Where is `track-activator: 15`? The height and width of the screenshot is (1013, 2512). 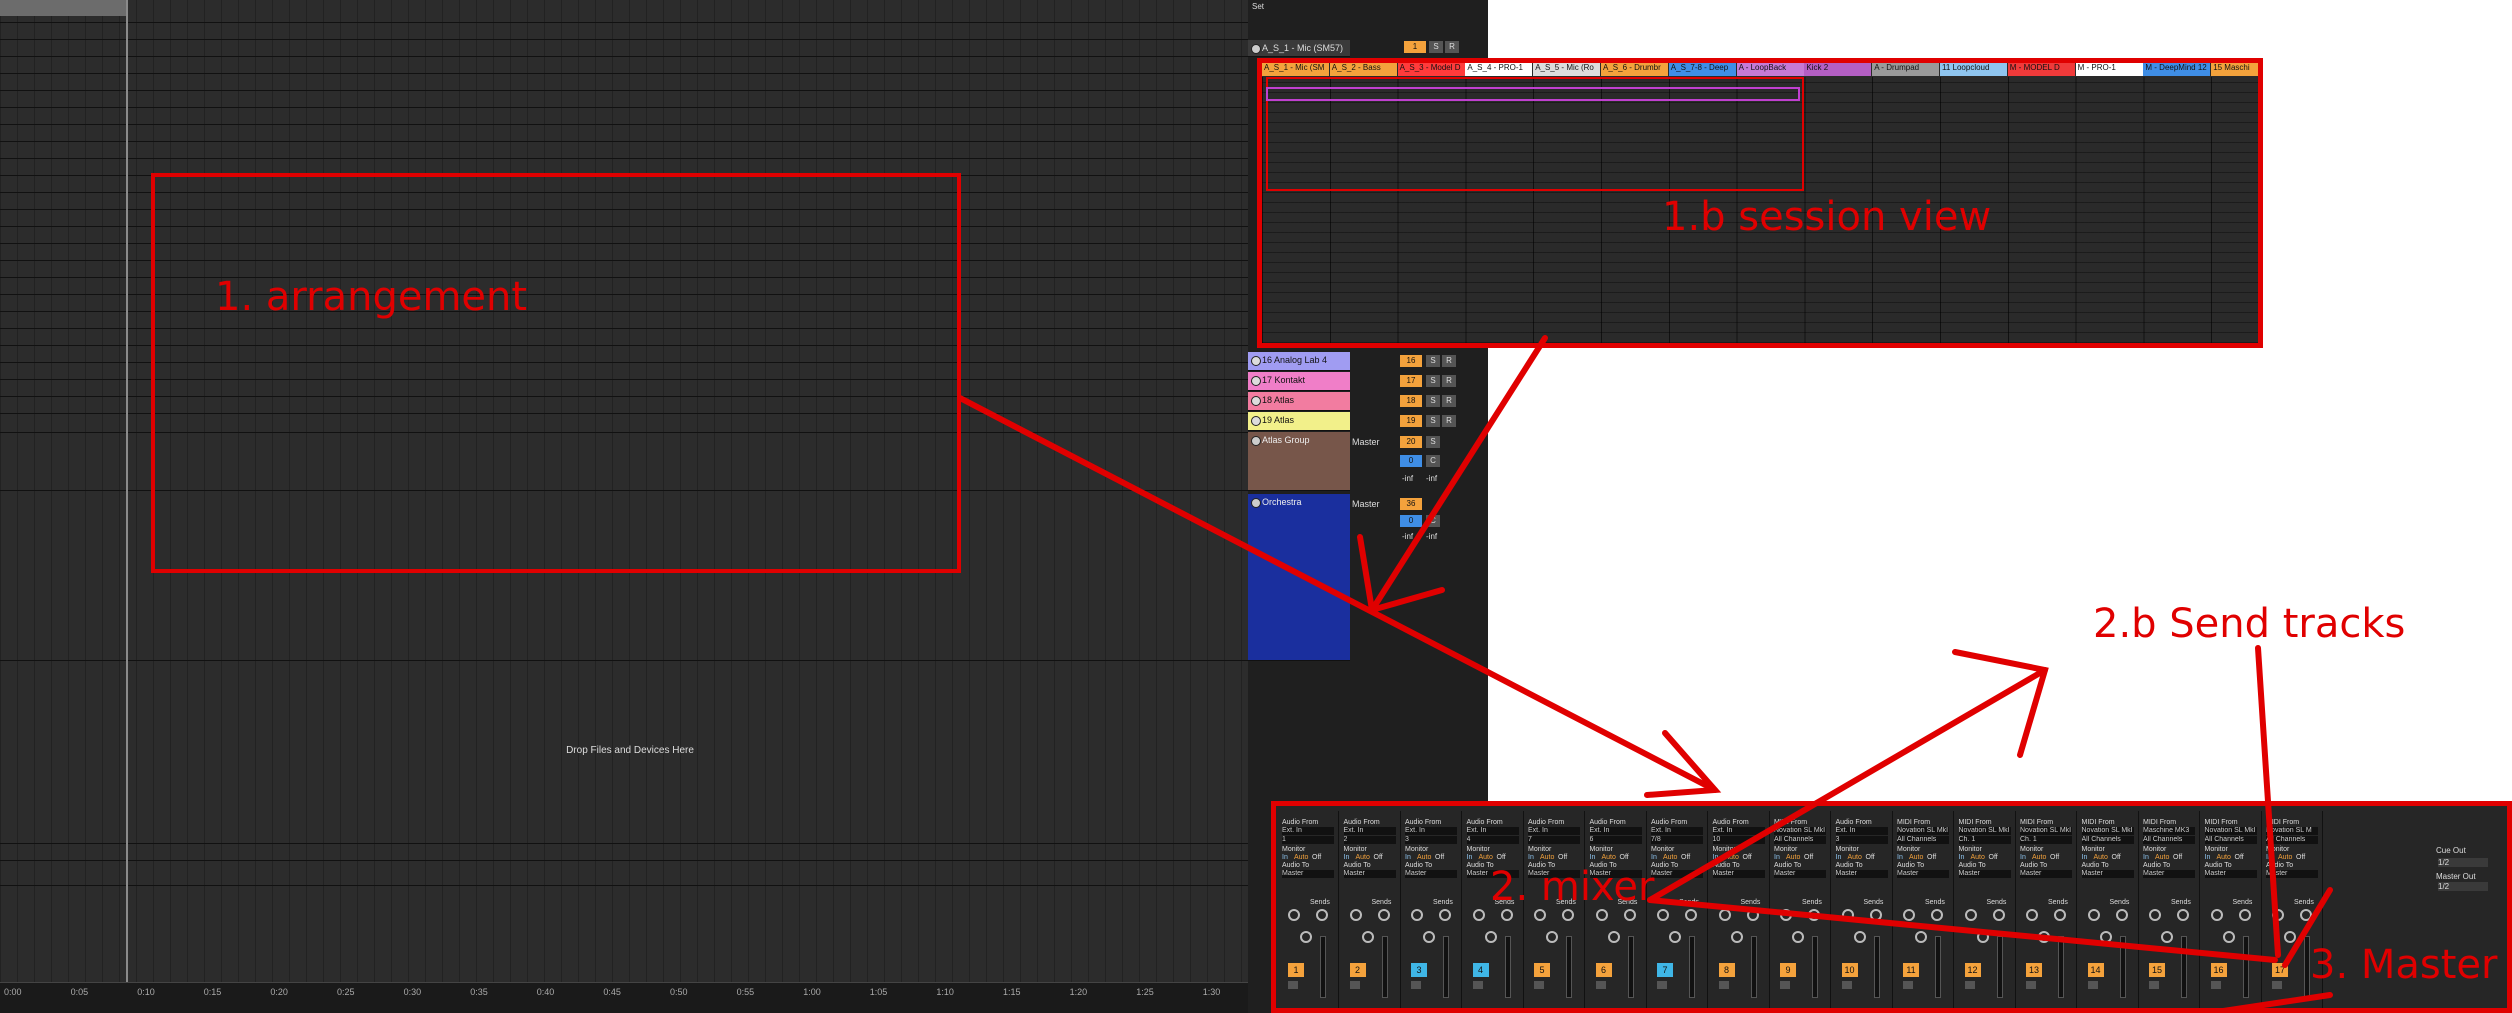
track-activator: 15 is located at coordinates (2157, 970).